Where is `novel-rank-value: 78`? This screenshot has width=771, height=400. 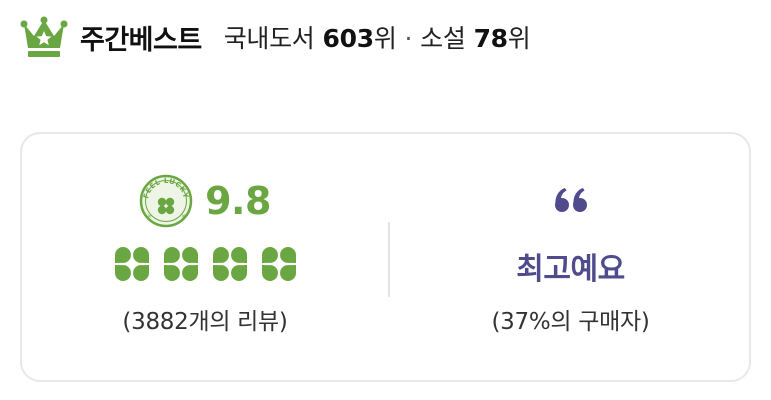 novel-rank-value: 78 is located at coordinates (491, 38).